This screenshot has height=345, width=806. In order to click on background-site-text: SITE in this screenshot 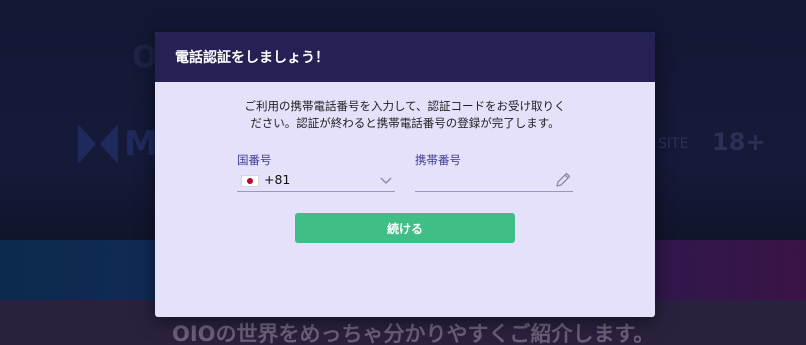, I will do `click(673, 144)`.